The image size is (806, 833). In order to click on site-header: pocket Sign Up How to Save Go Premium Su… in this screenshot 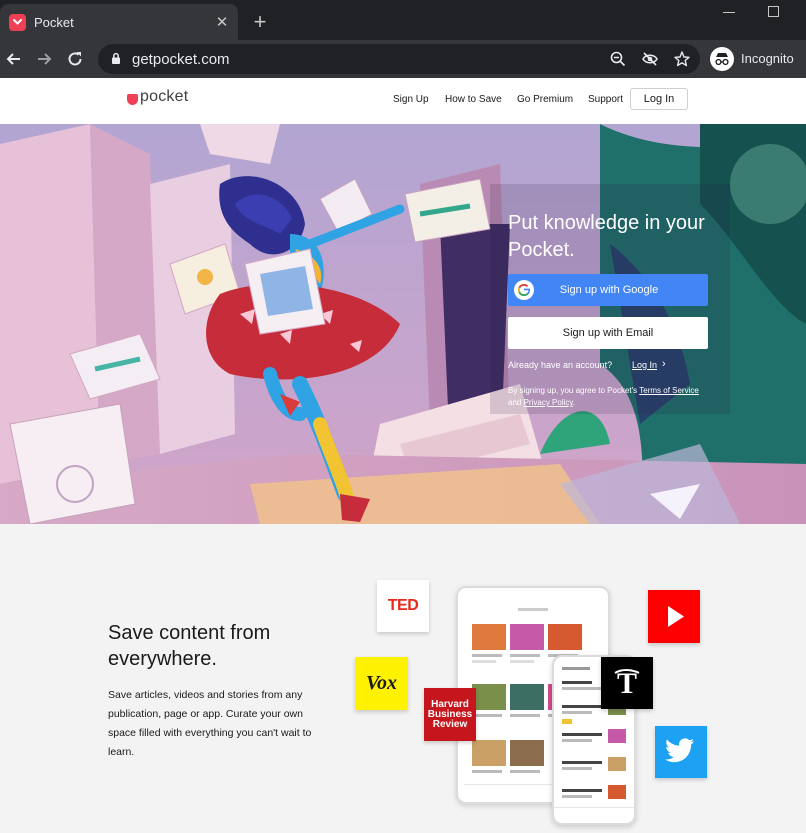, I will do `click(403, 101)`.